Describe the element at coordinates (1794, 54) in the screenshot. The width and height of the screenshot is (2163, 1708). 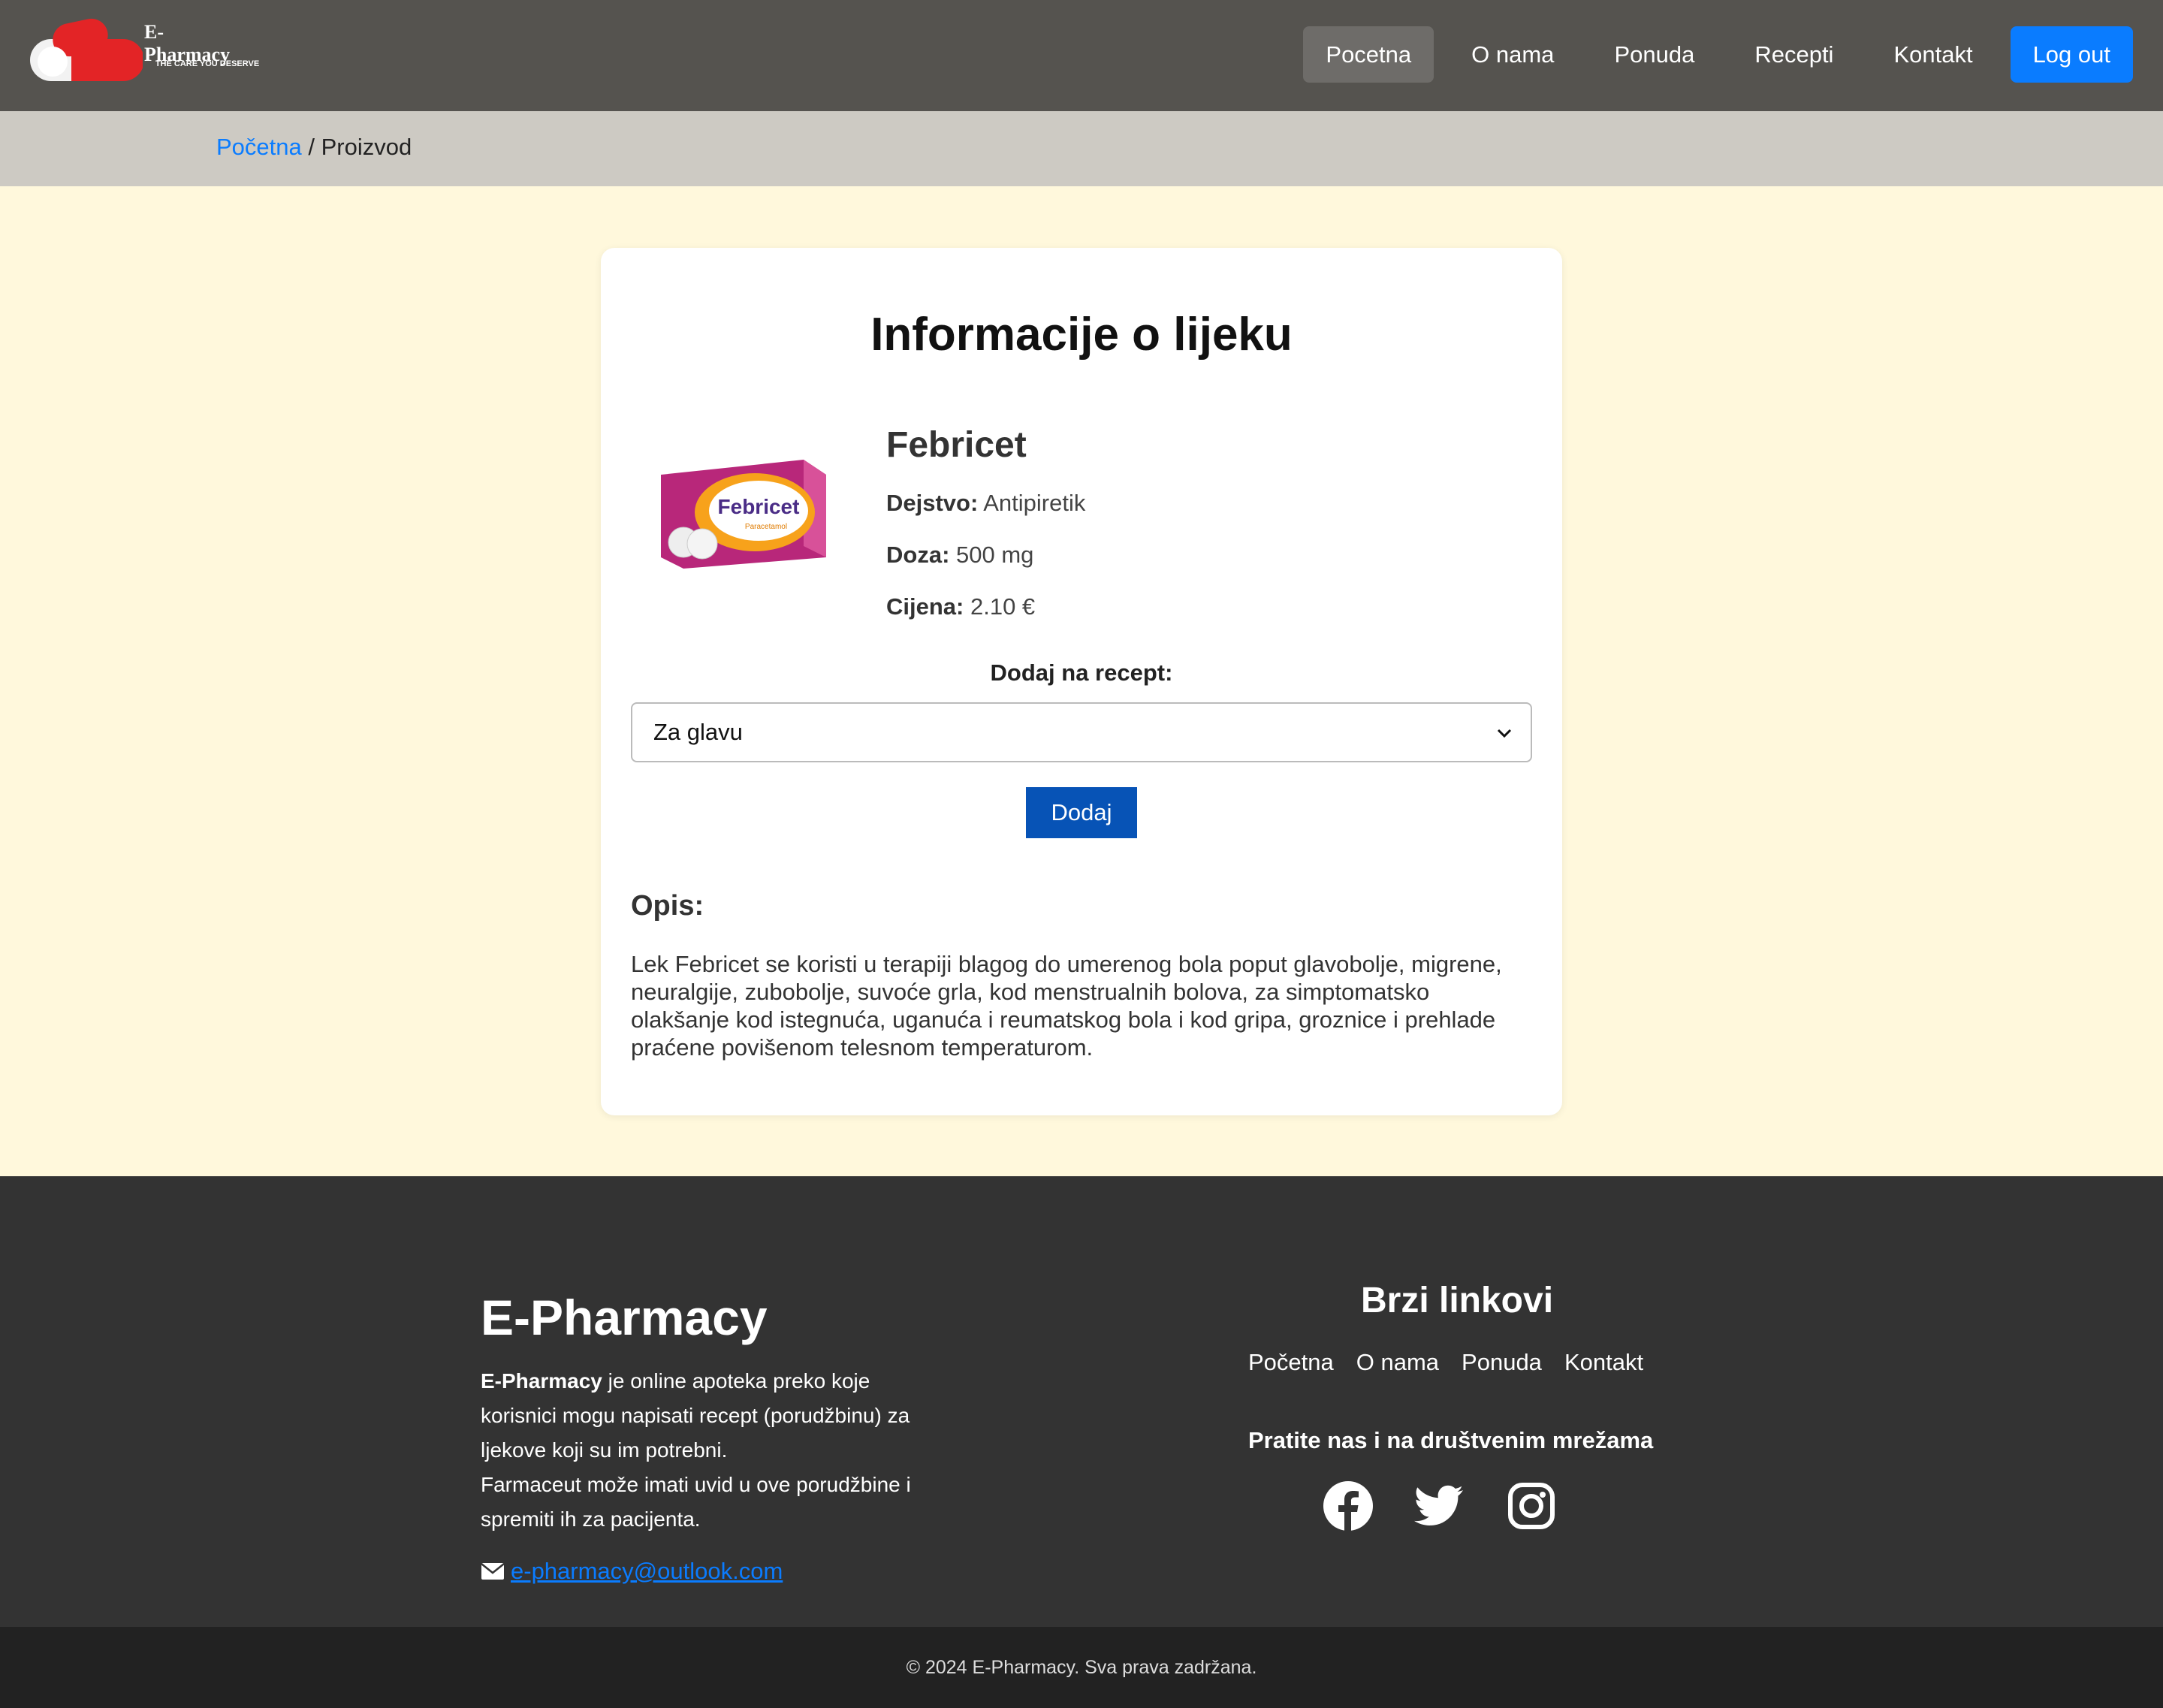
I see `nav-recepti: Recepti` at that location.